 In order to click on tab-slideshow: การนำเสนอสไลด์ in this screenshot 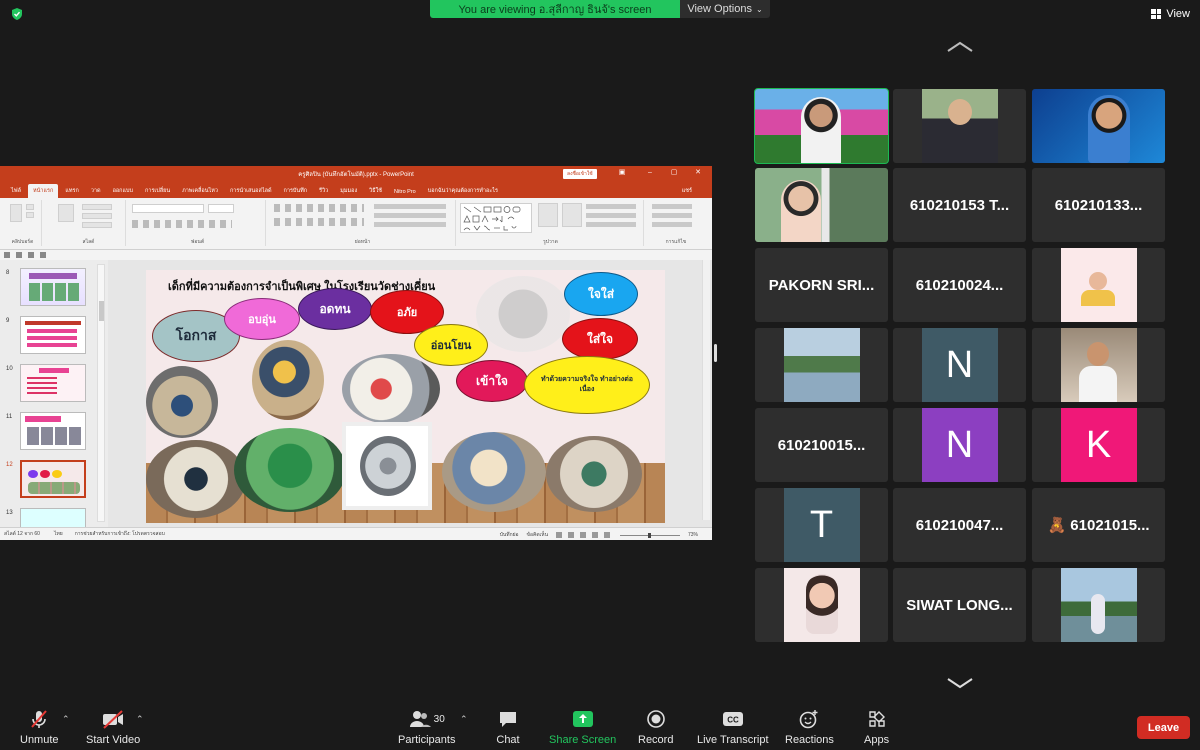, I will do `click(251, 191)`.